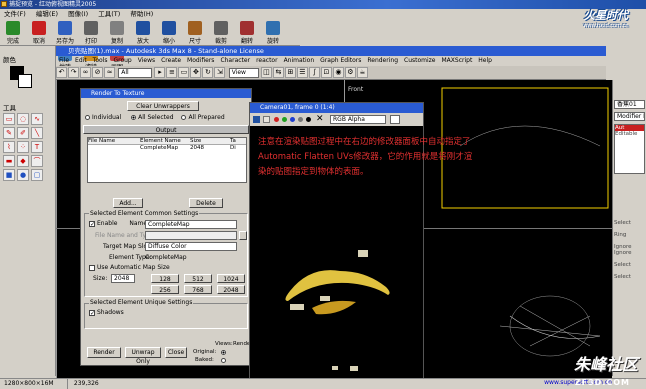 The width and height of the screenshot is (646, 389). Describe the element at coordinates (92, 223) in the screenshot. I see `enable-checkbox: ✓` at that location.